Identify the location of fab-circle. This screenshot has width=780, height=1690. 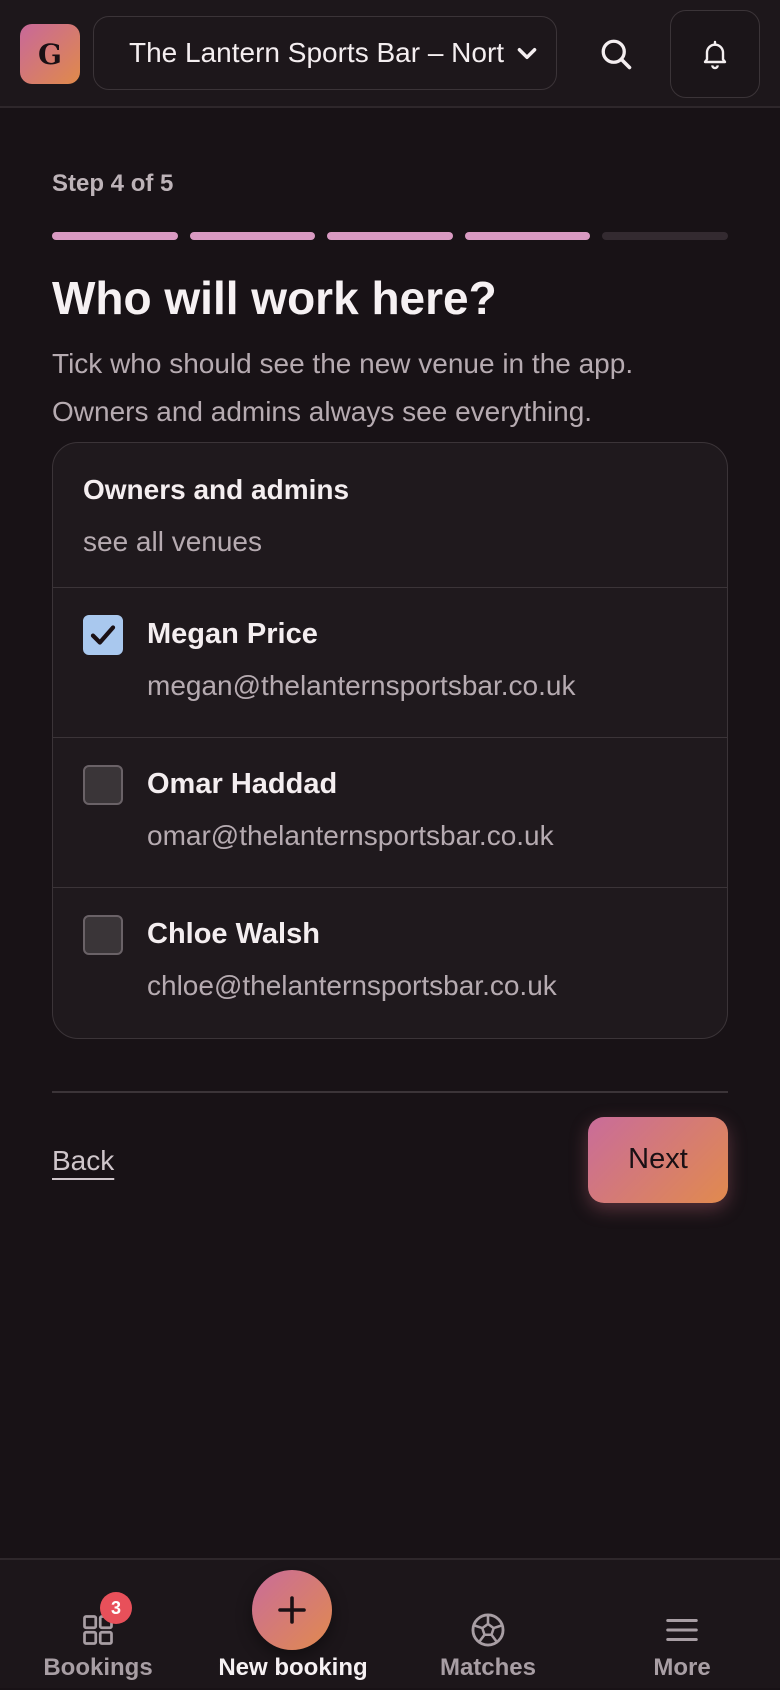
(292, 1610).